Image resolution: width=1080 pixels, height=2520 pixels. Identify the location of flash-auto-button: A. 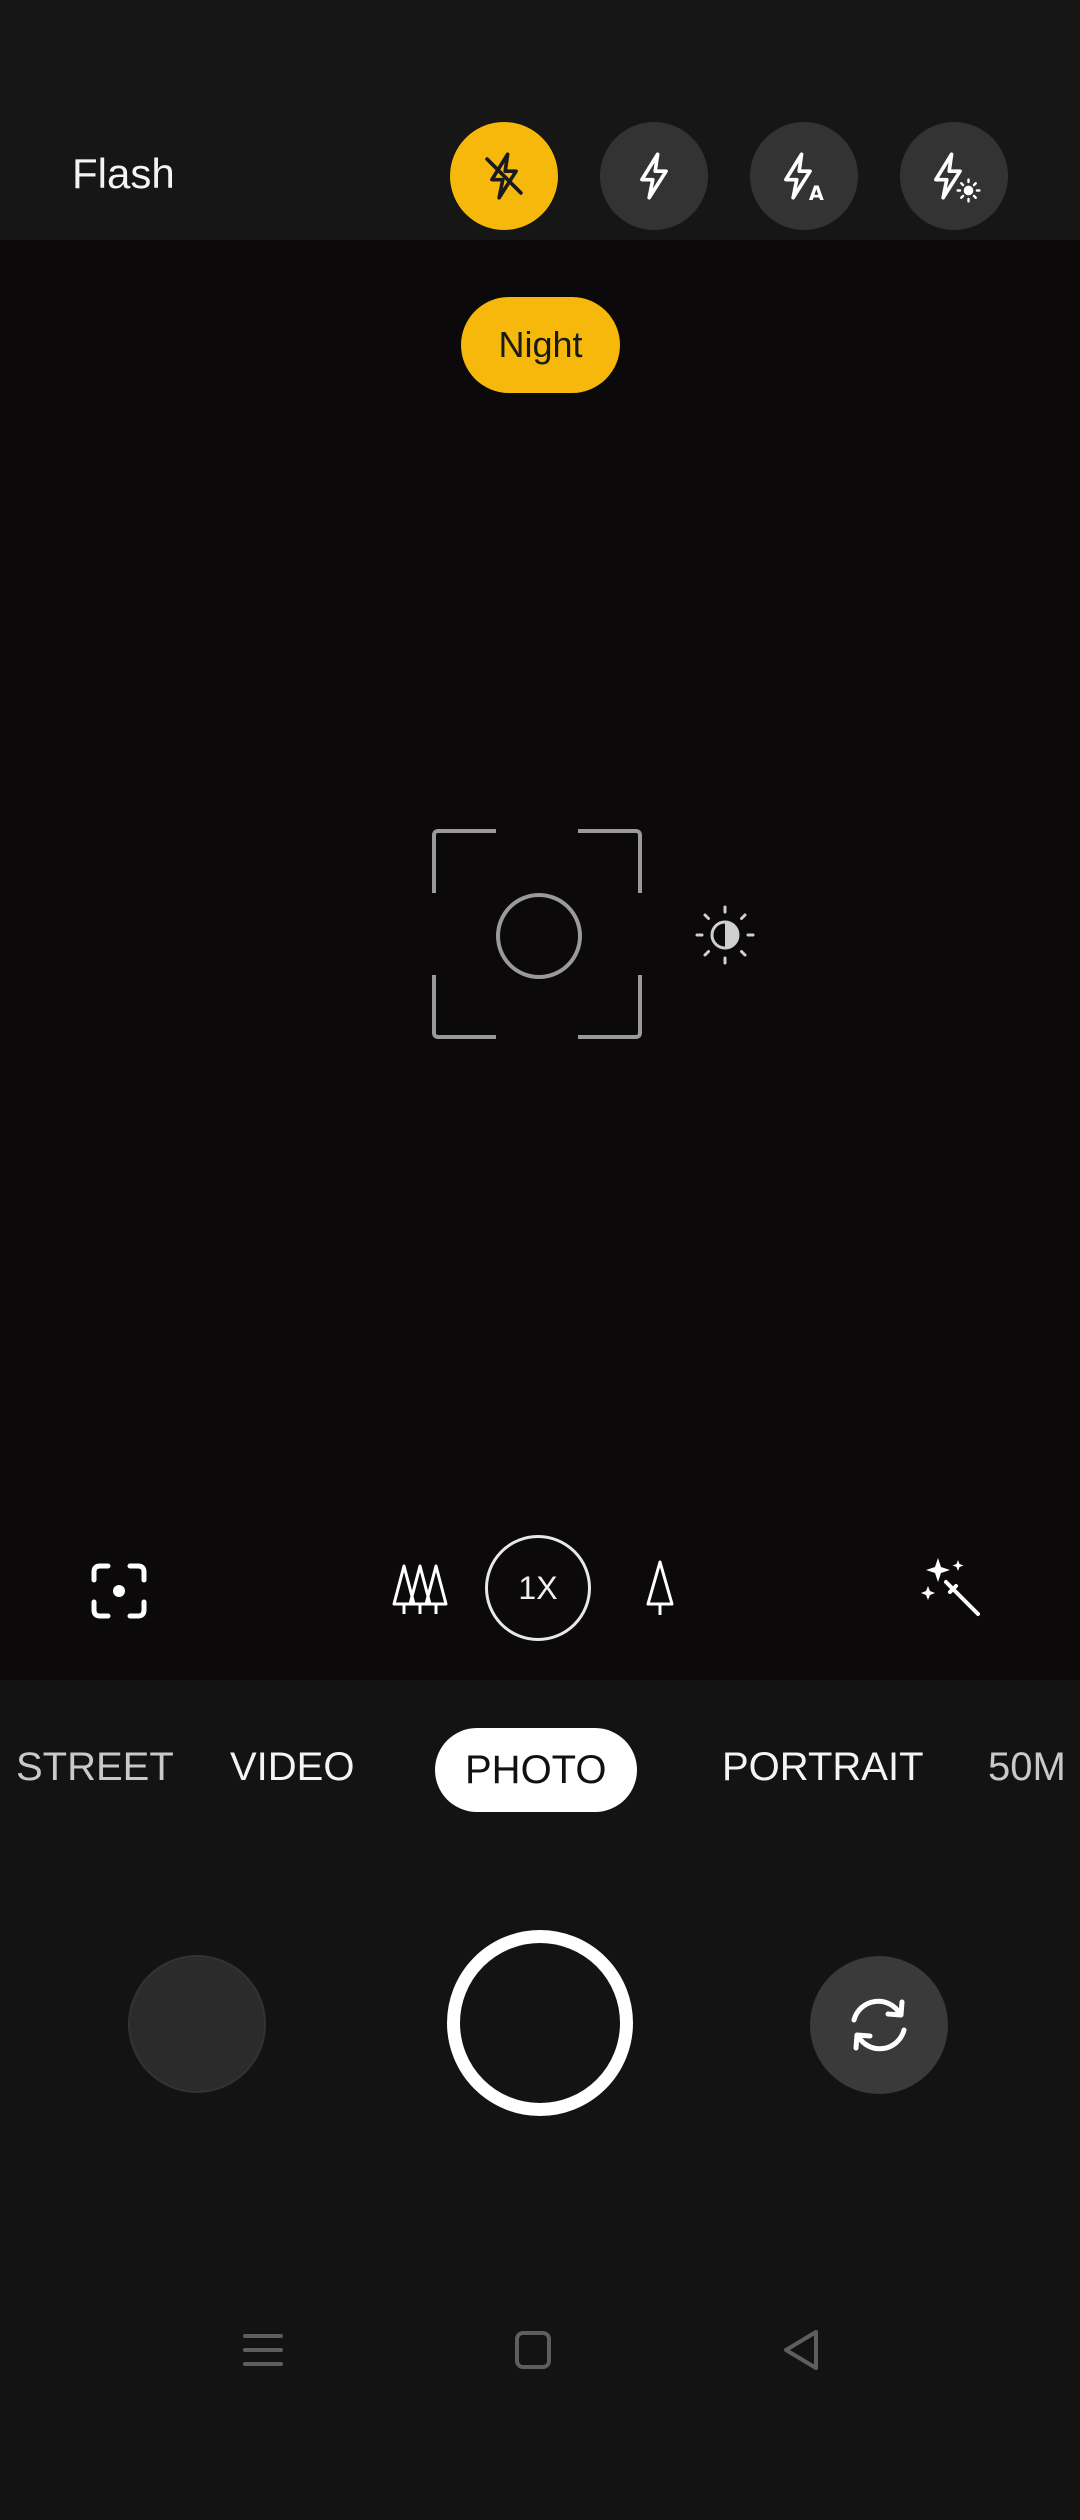
(804, 176).